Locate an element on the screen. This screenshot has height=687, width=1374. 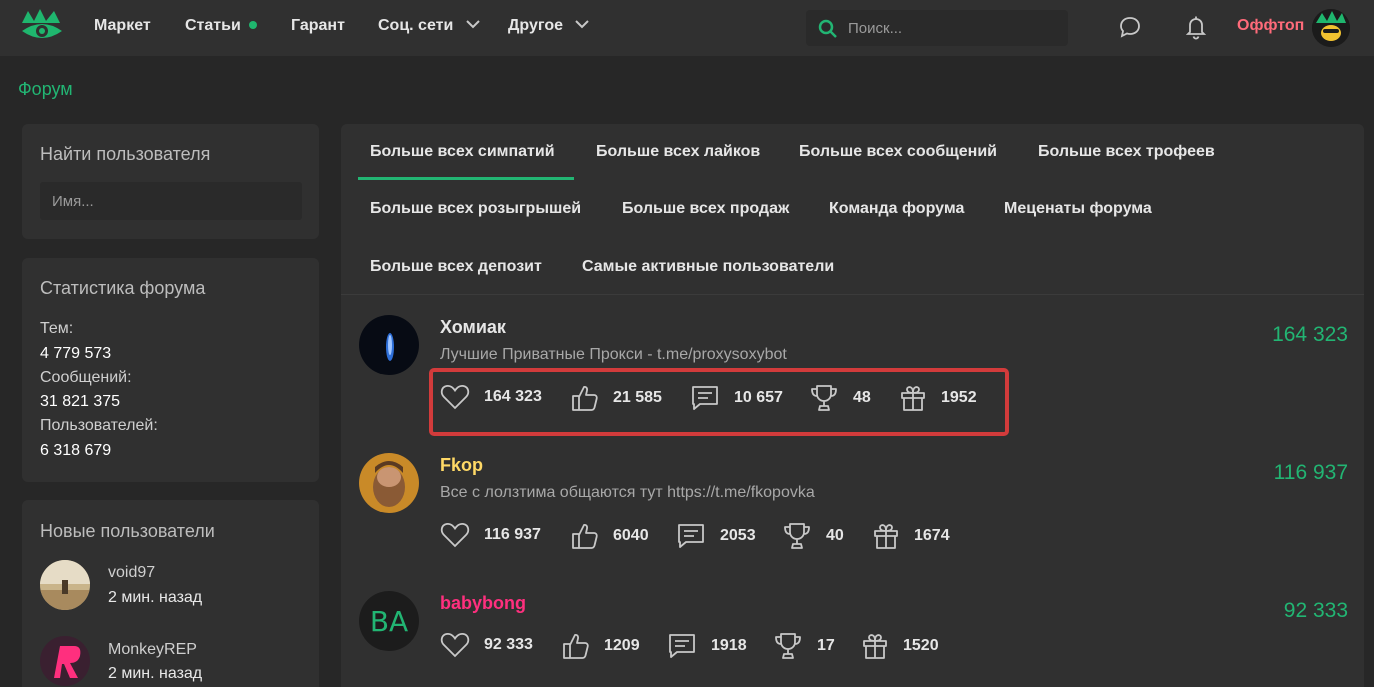
breadcrumb: Форум is located at coordinates (45, 89).